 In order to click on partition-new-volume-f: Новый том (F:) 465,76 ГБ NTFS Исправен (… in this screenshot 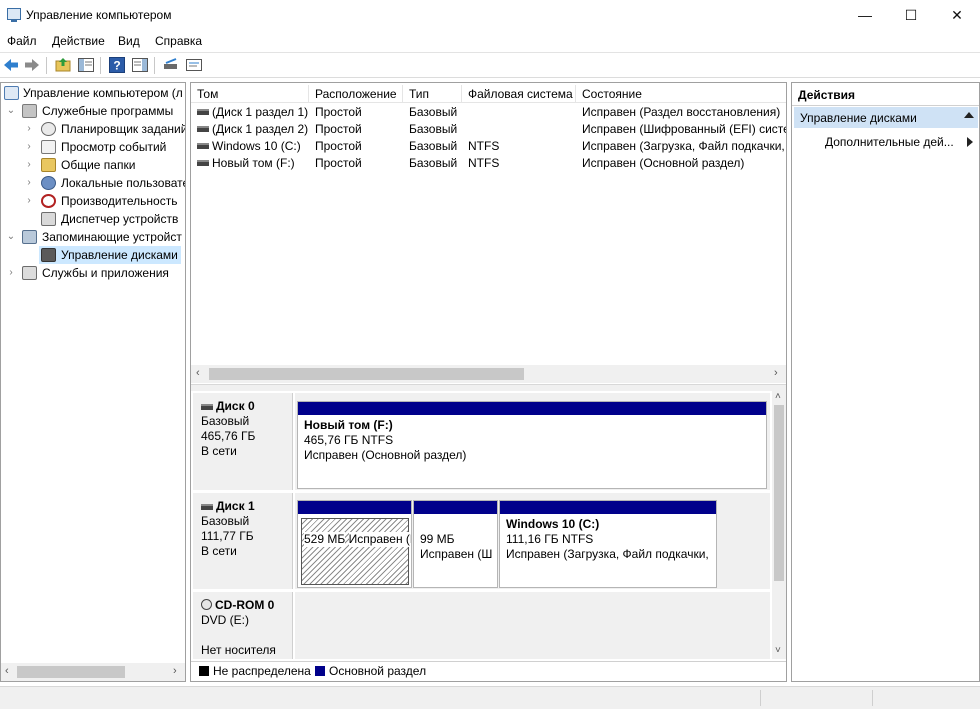, I will do `click(532, 445)`.